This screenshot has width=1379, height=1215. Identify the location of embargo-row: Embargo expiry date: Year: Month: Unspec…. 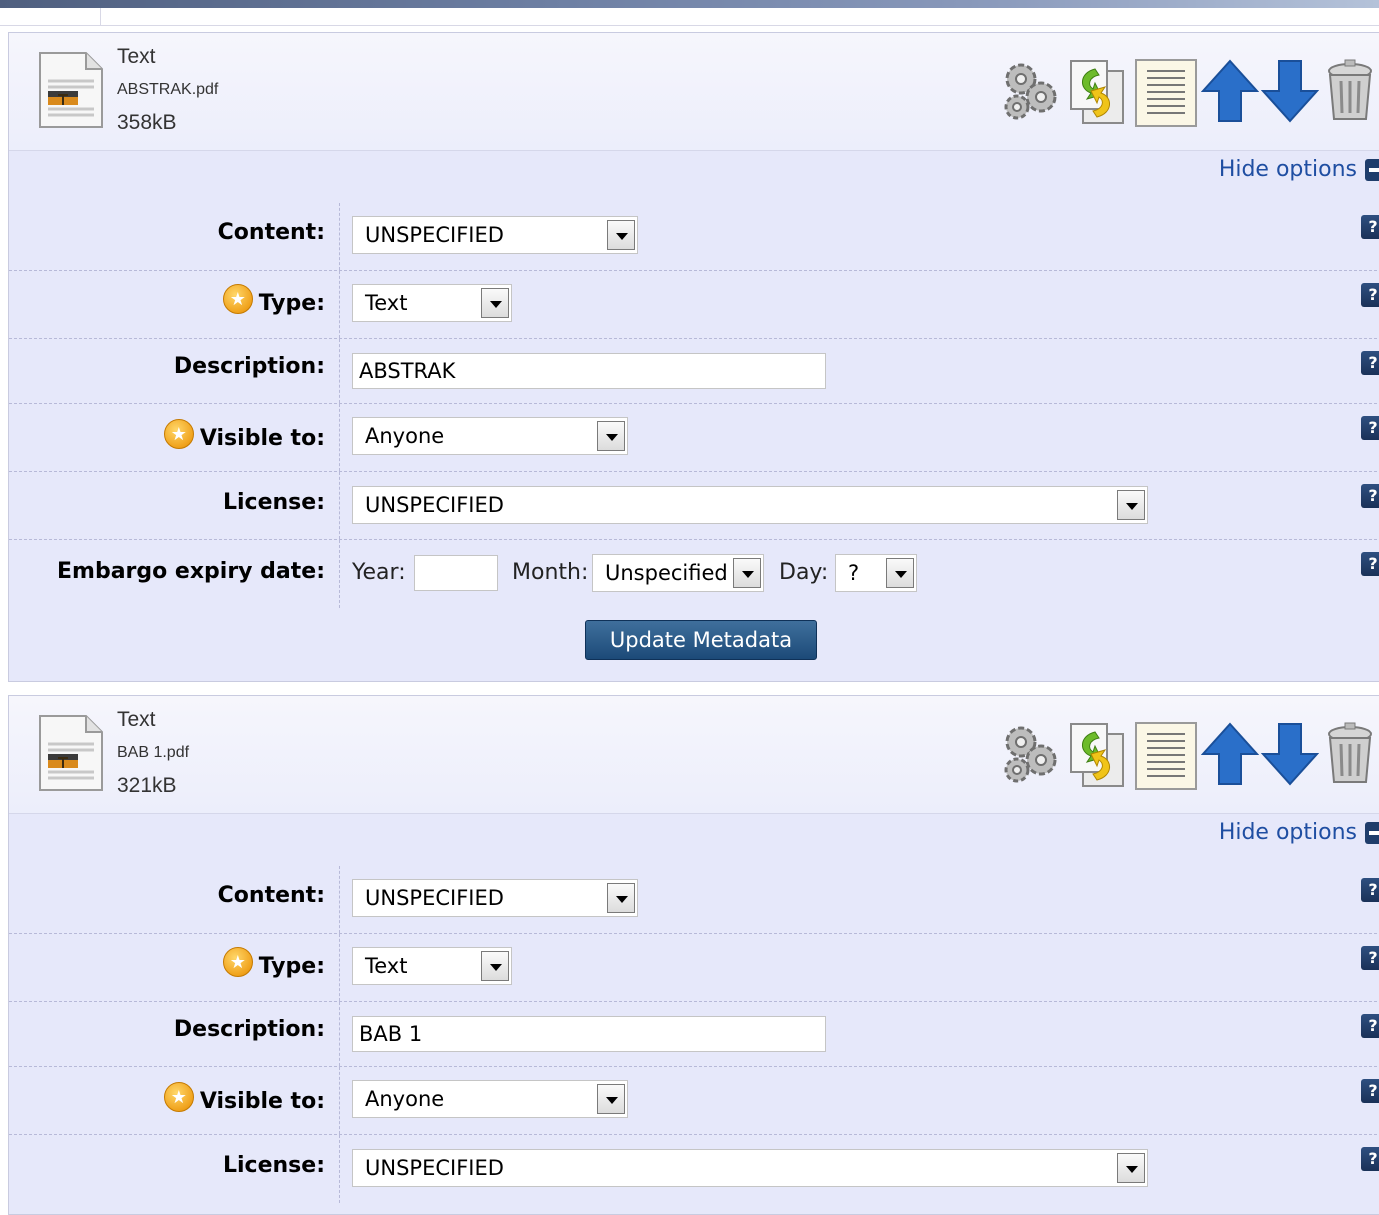
(694, 574).